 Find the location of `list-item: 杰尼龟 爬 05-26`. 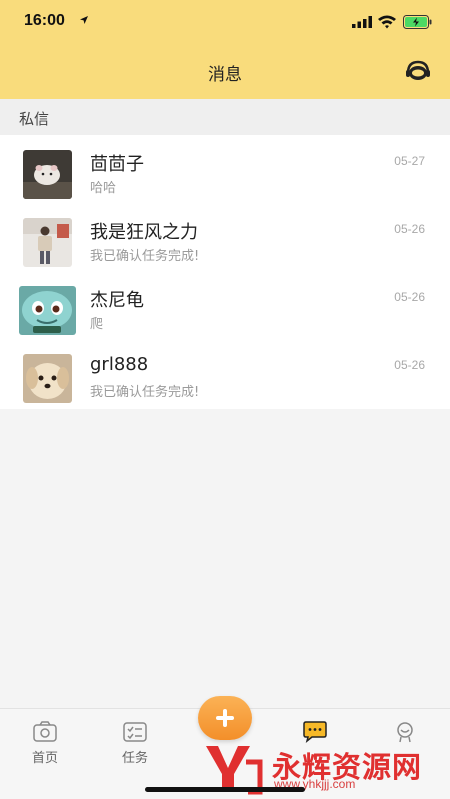

list-item: 杰尼龟 爬 05-26 is located at coordinates (225, 309).